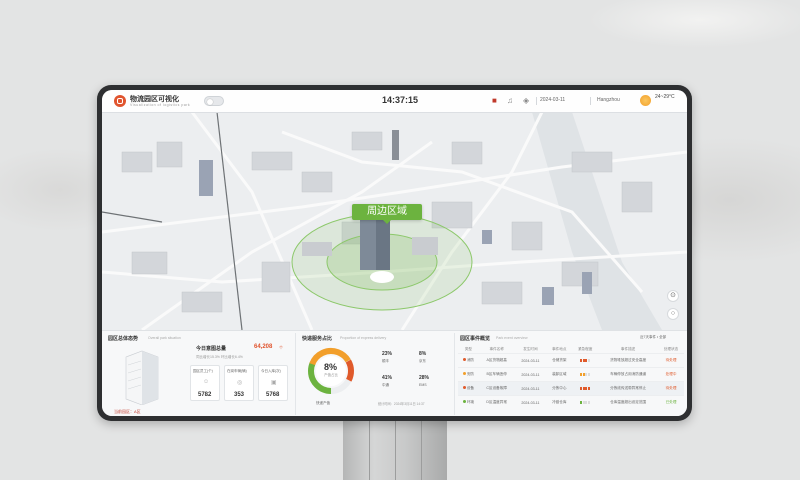 This screenshot has width=800, height=480. What do you see at coordinates (401, 404) in the screenshot?
I see `ops-footer: 统计时间：2024年3月11日 14:37` at bounding box center [401, 404].